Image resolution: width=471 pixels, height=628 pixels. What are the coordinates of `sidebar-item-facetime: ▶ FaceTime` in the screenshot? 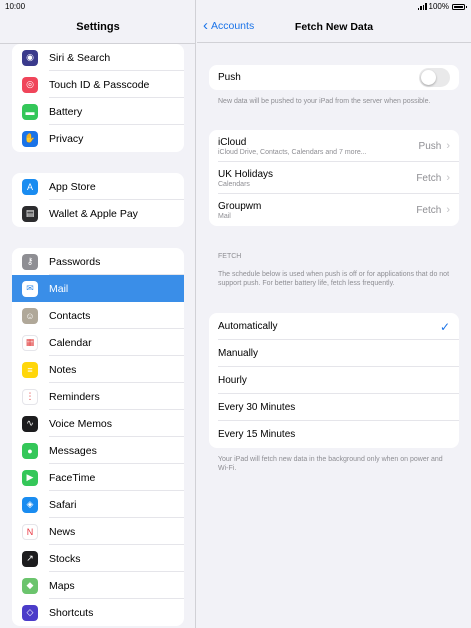 It's located at (98, 477).